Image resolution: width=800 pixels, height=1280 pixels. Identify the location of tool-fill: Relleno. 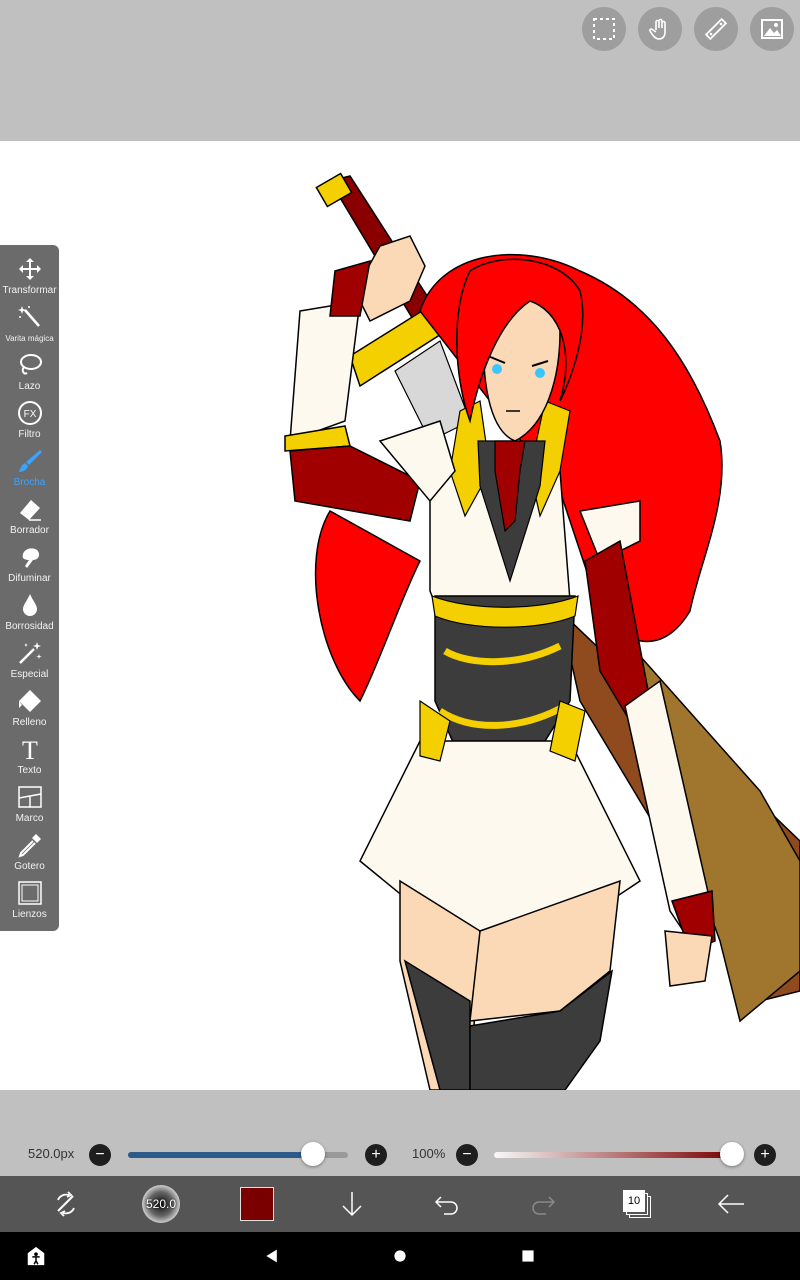
(29, 711).